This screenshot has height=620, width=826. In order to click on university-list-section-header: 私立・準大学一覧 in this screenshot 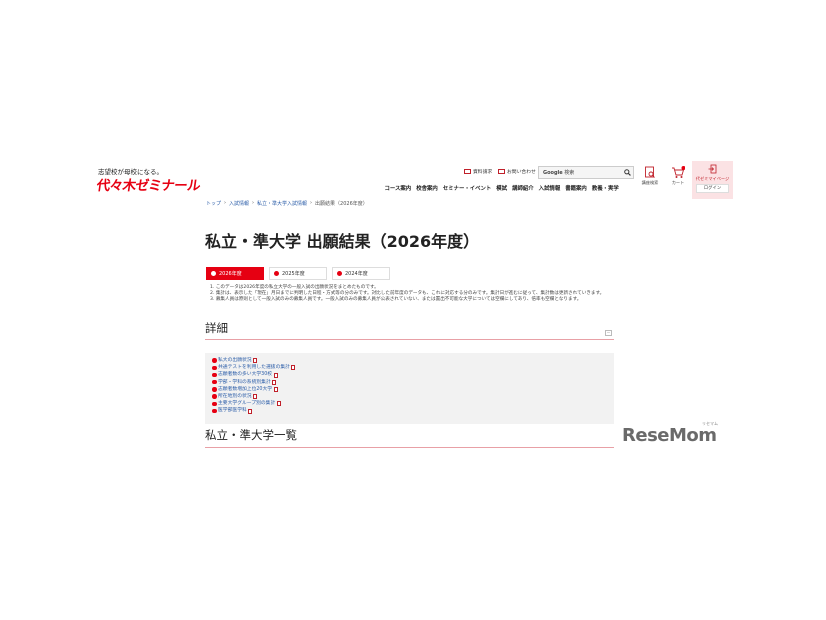, I will do `click(409, 437)`.